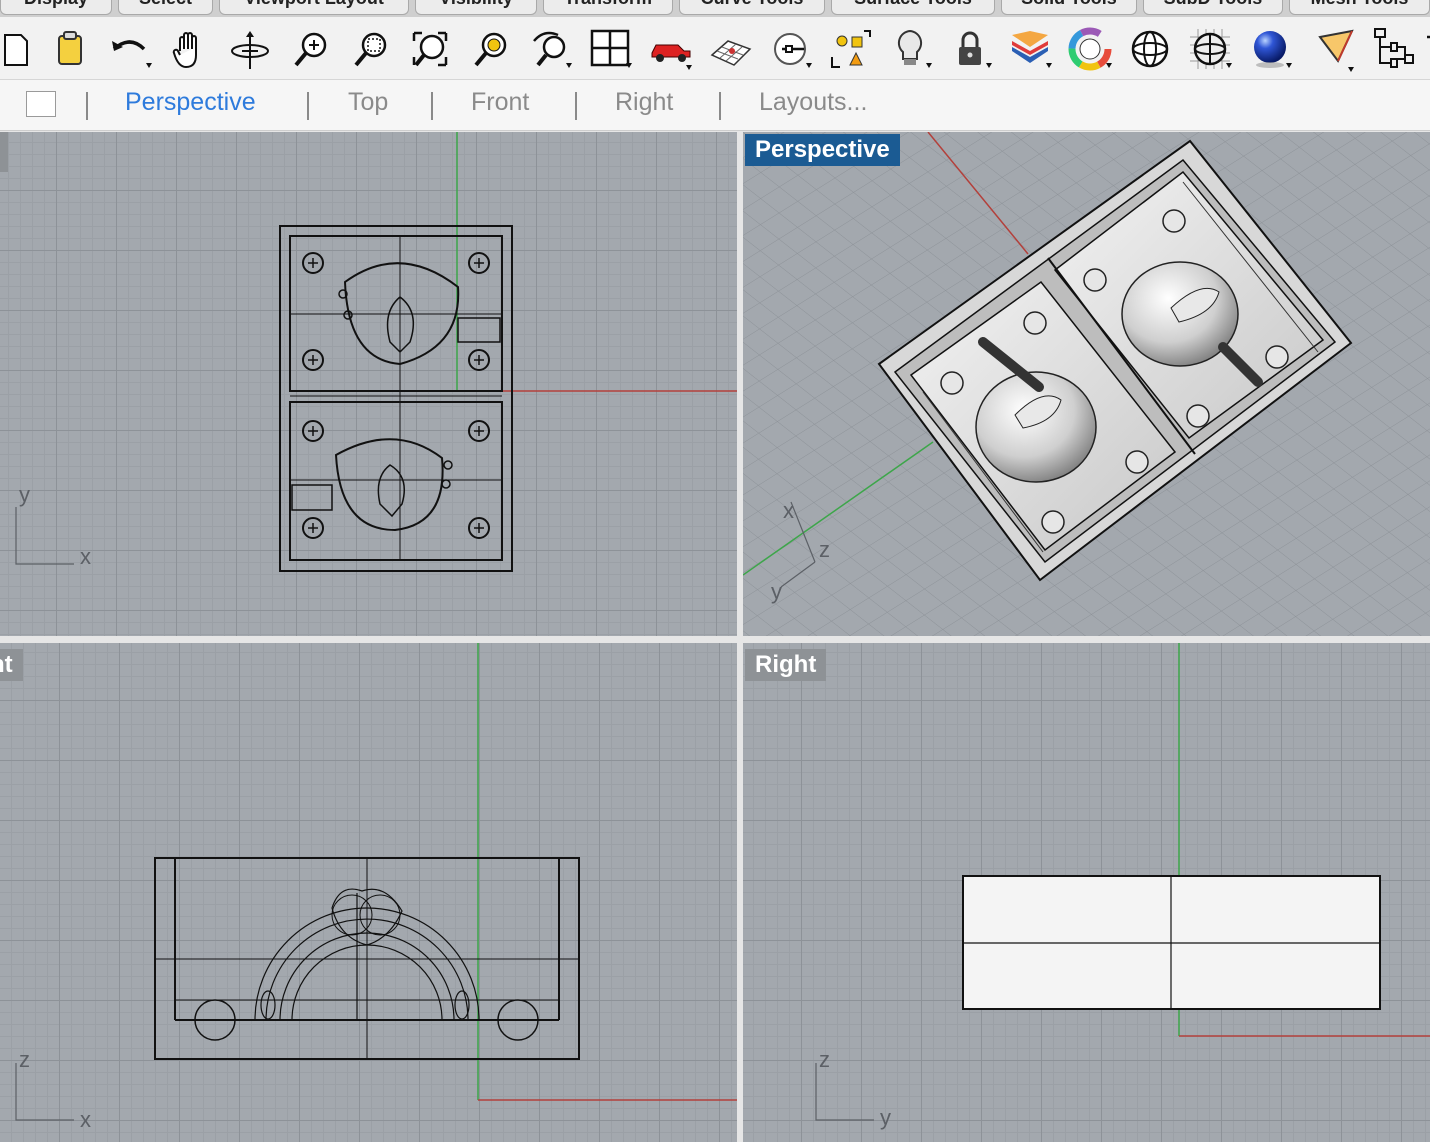  What do you see at coordinates (500, 102) in the screenshot?
I see `tab-front: Front` at bounding box center [500, 102].